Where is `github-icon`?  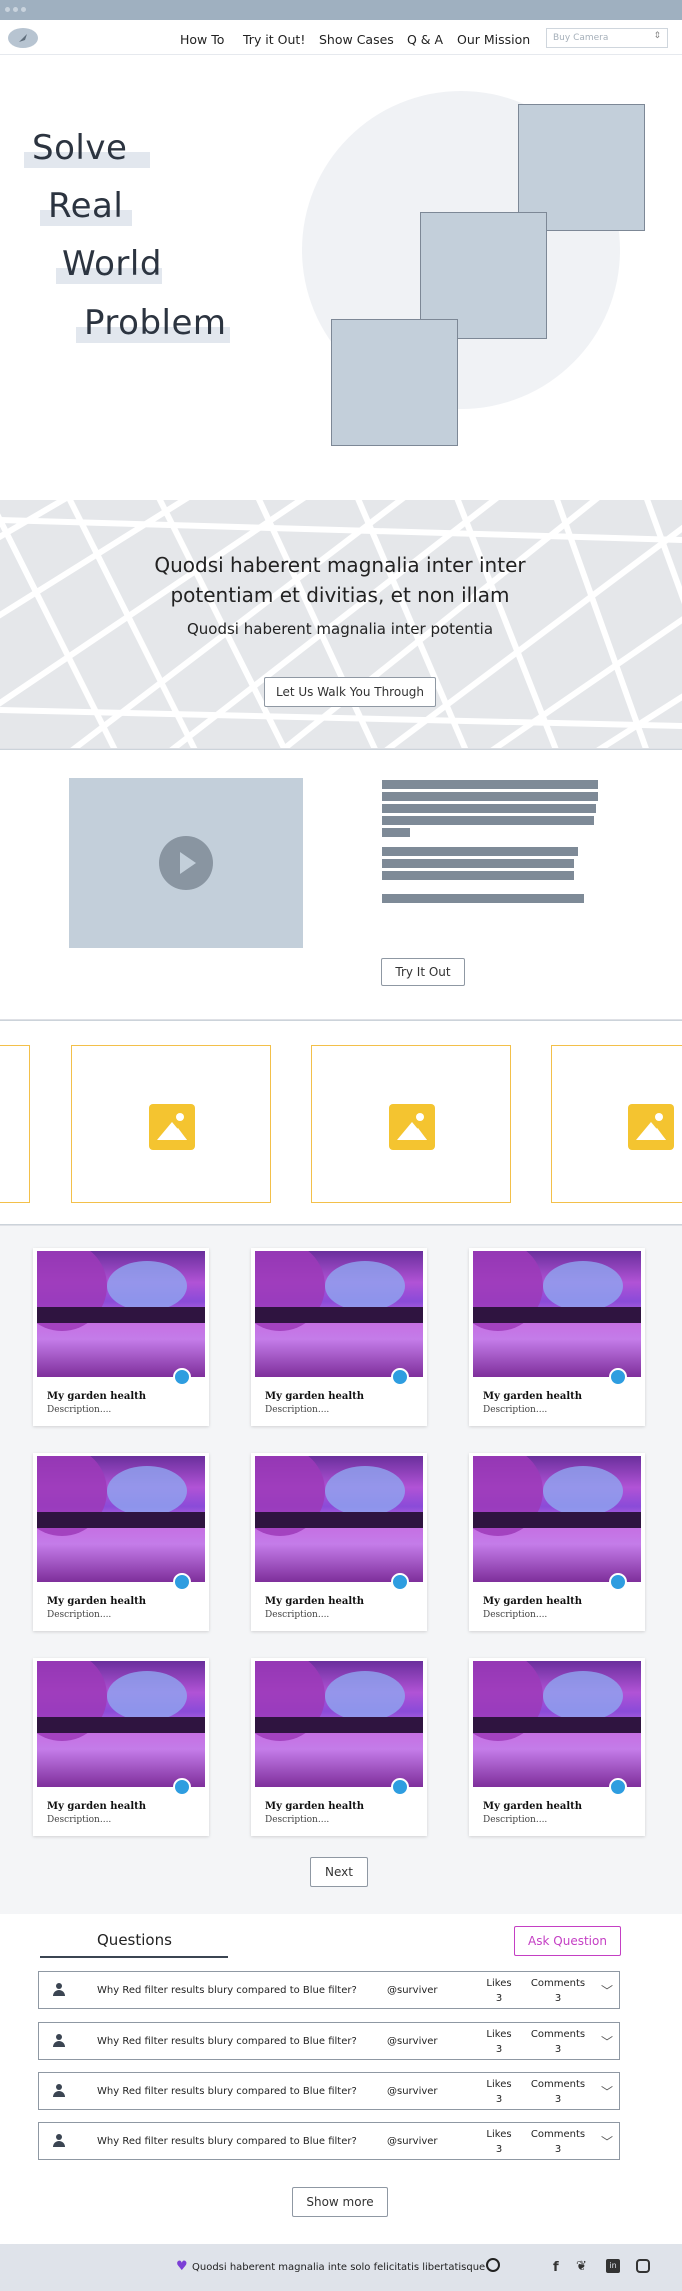
github-icon is located at coordinates (493, 2265).